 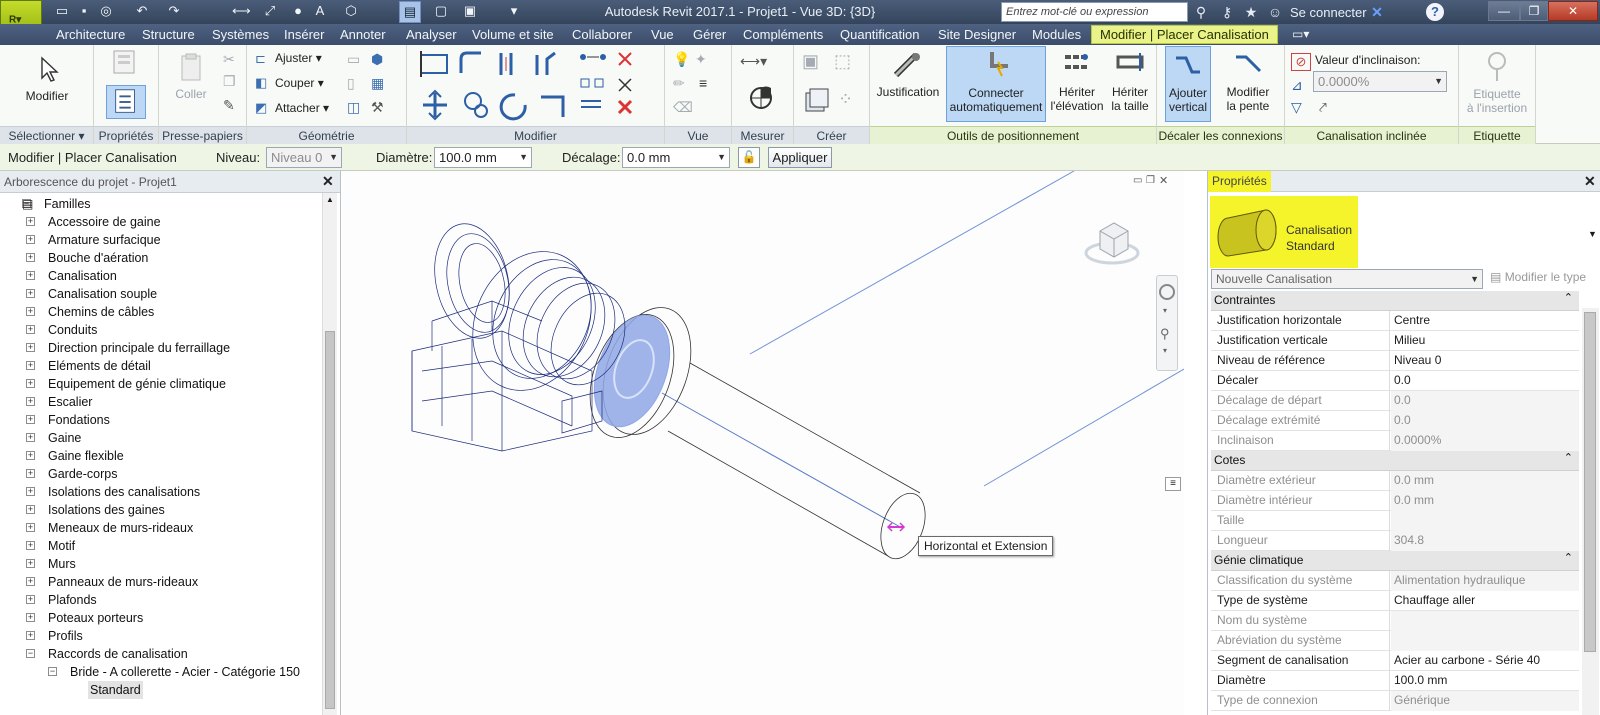 I want to click on viewport-restore-icon: ▭, so click(x=1137, y=180).